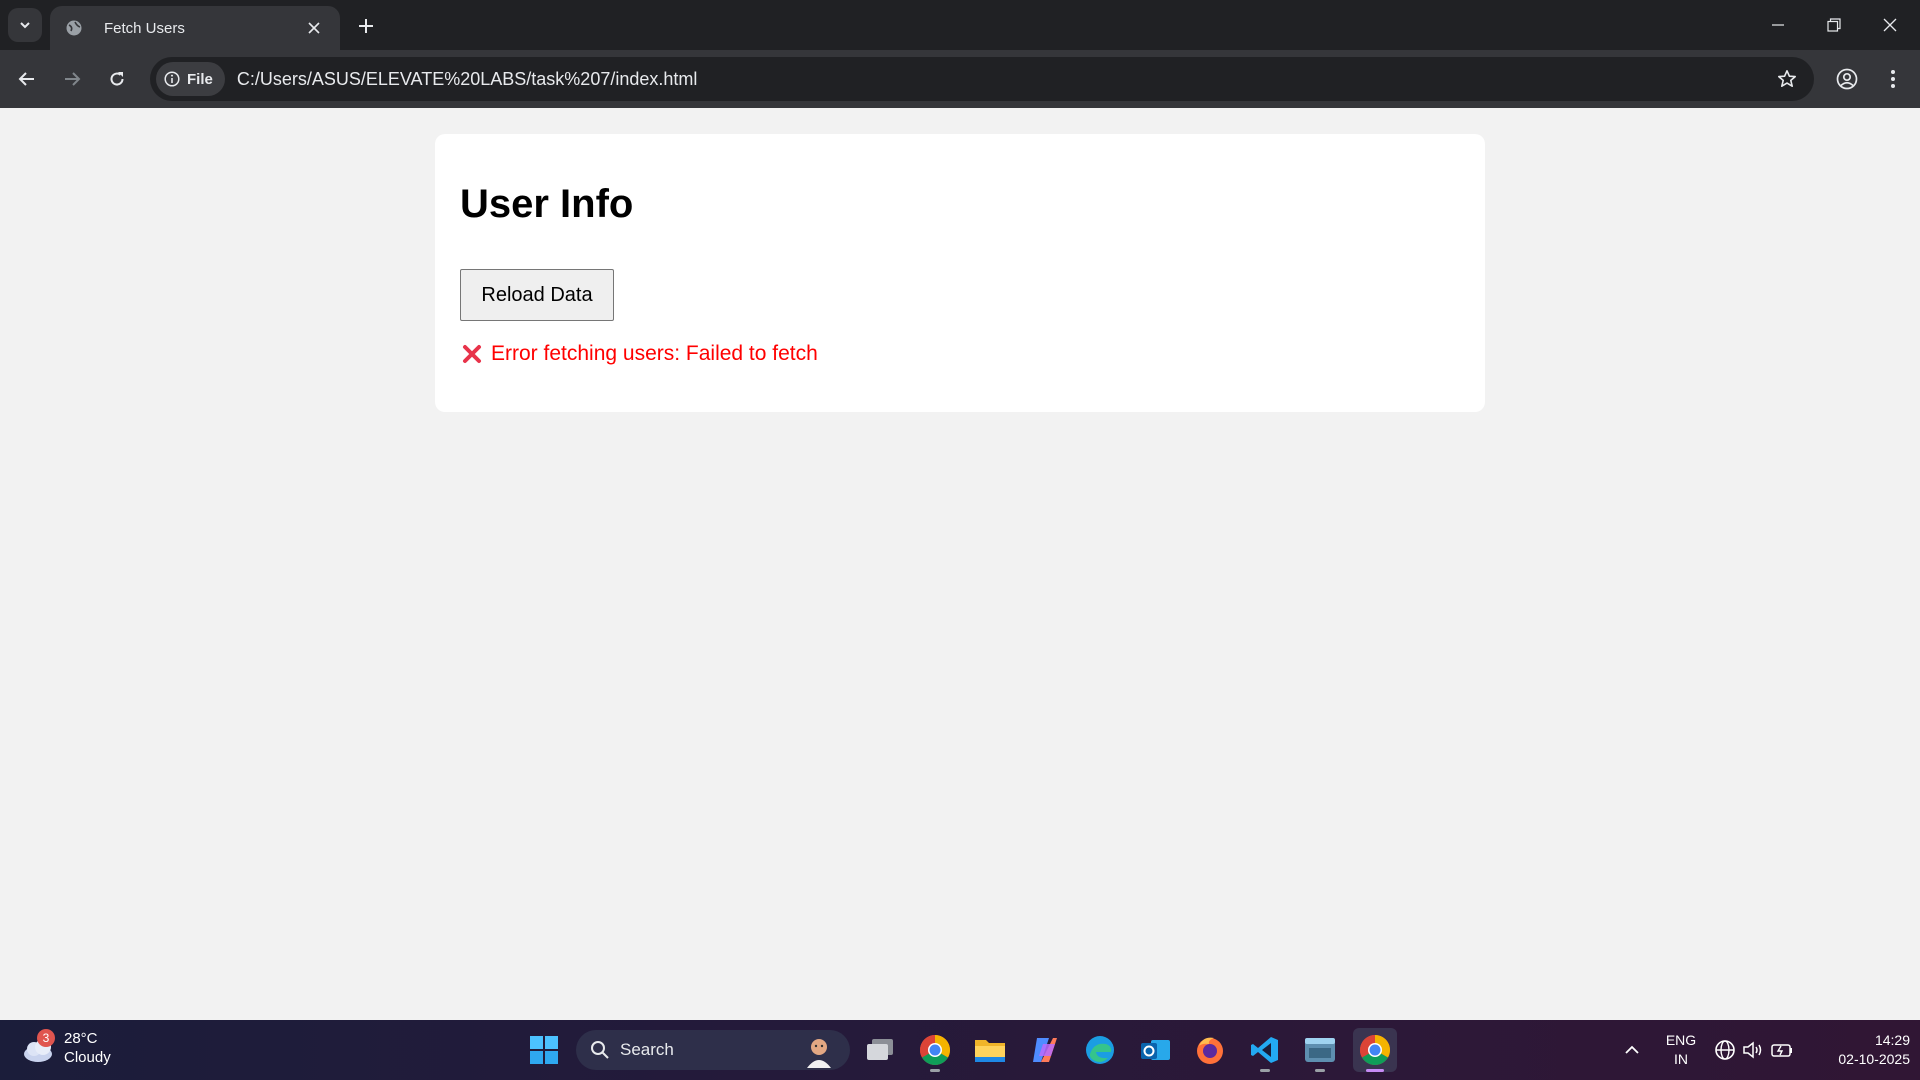 The image size is (1920, 1080). I want to click on menu-button, so click(1893, 79).